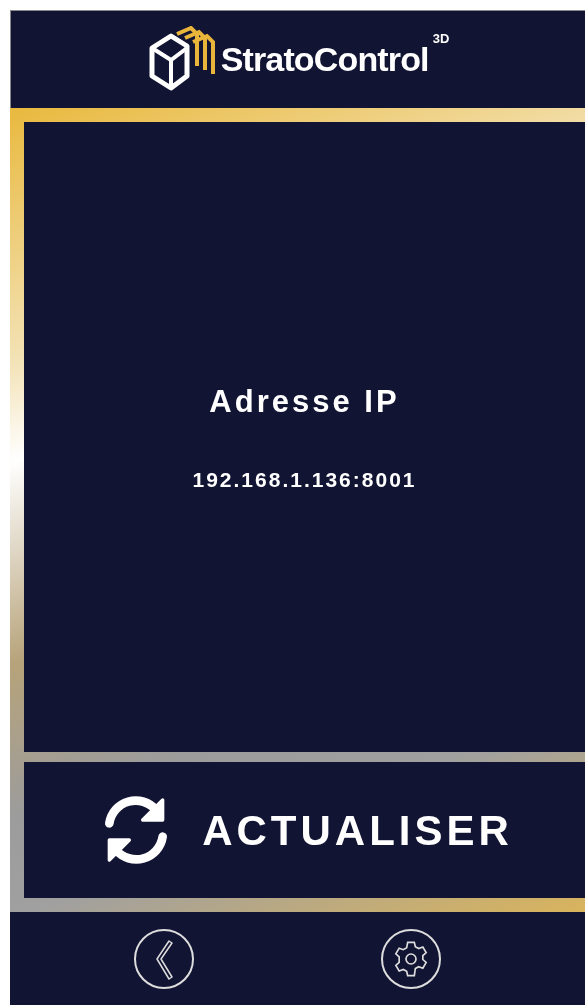 Image resolution: width=585 pixels, height=1005 pixels. What do you see at coordinates (304, 402) in the screenshot?
I see `info-title: Adresse IP` at bounding box center [304, 402].